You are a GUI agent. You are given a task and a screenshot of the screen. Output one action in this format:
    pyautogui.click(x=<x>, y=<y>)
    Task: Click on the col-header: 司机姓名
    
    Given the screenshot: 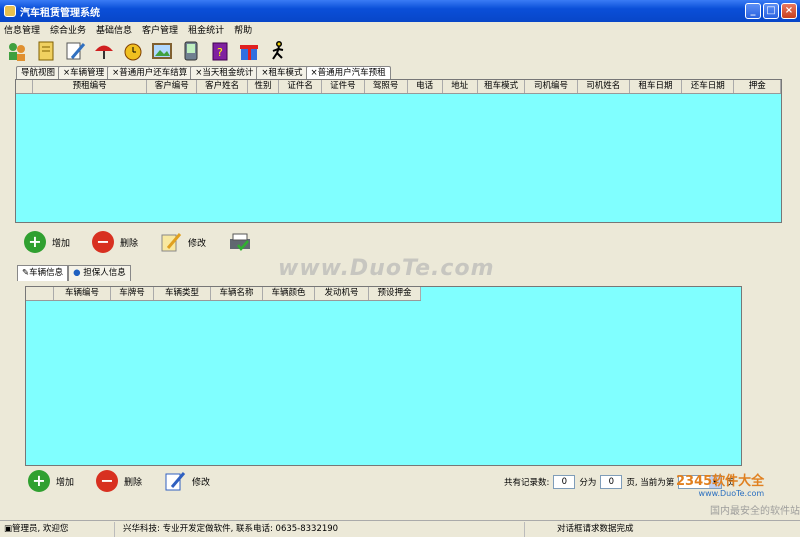 What is the action you would take?
    pyautogui.click(x=604, y=86)
    